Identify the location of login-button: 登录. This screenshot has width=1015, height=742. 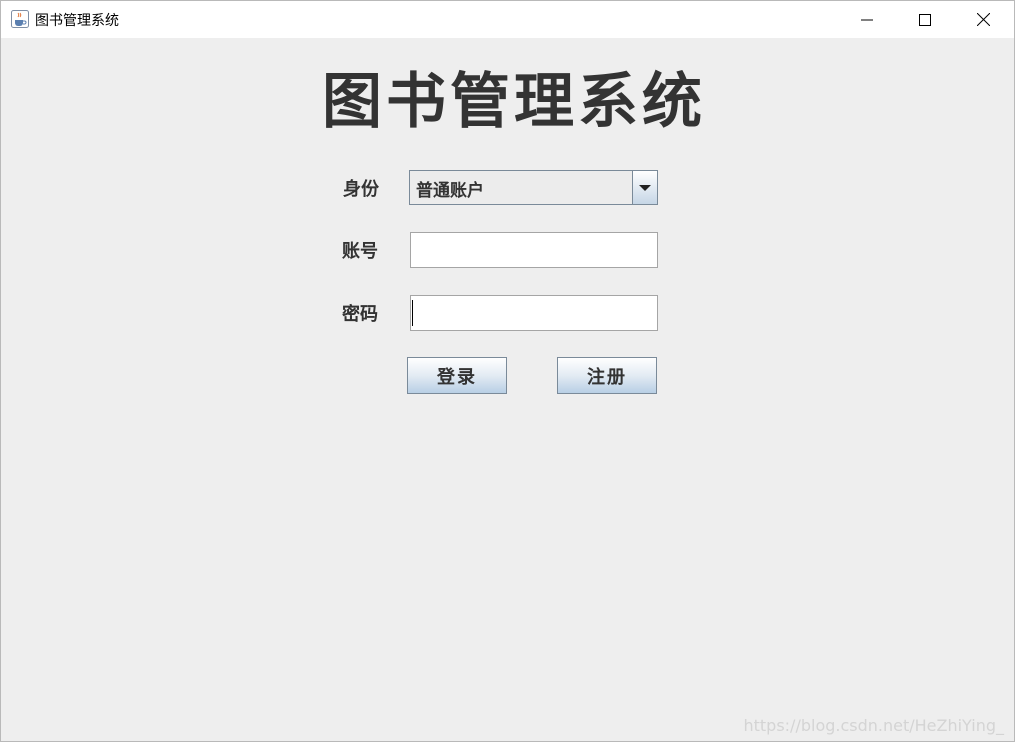
(457, 375).